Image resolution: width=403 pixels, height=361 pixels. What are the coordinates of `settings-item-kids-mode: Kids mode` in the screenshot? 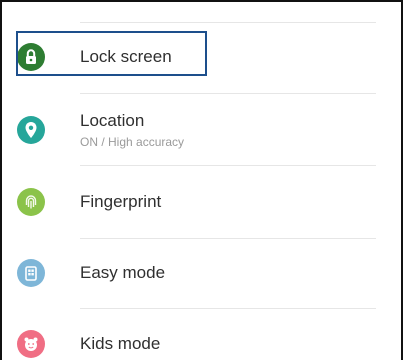 It's located at (206, 344).